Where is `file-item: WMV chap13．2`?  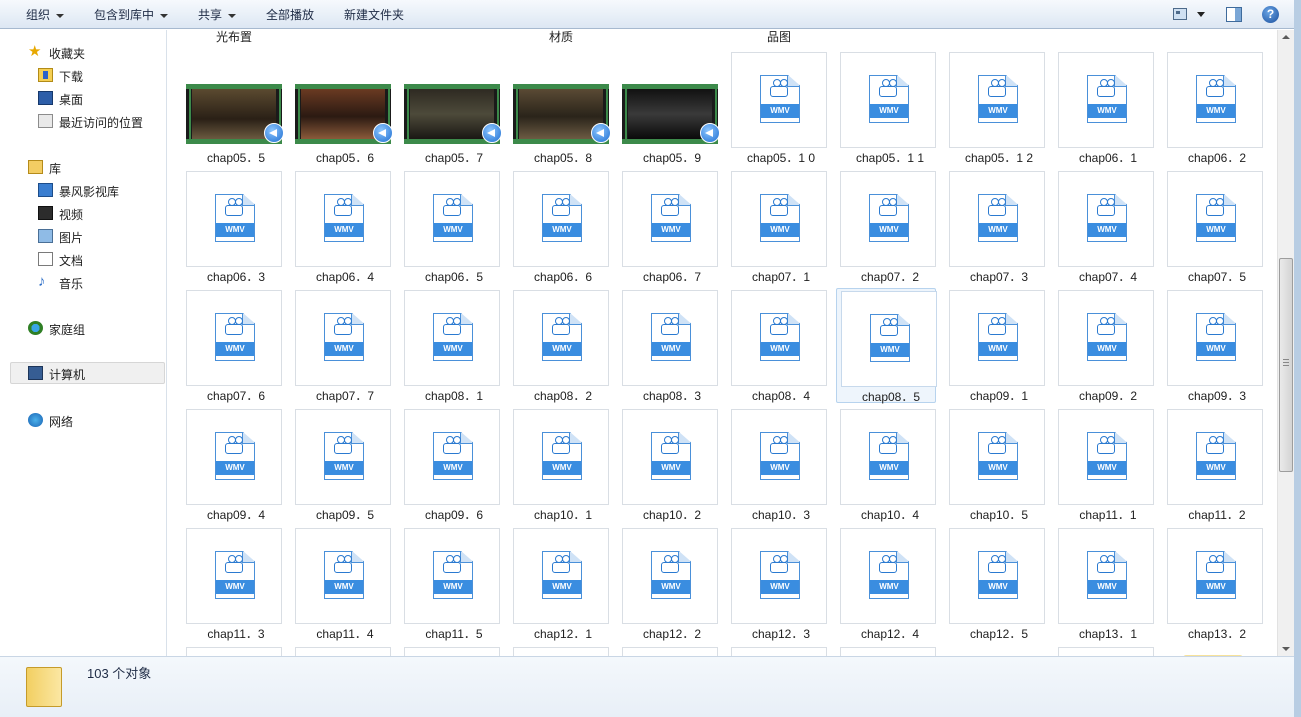 file-item: WMV chap13．2 is located at coordinates (1213, 583).